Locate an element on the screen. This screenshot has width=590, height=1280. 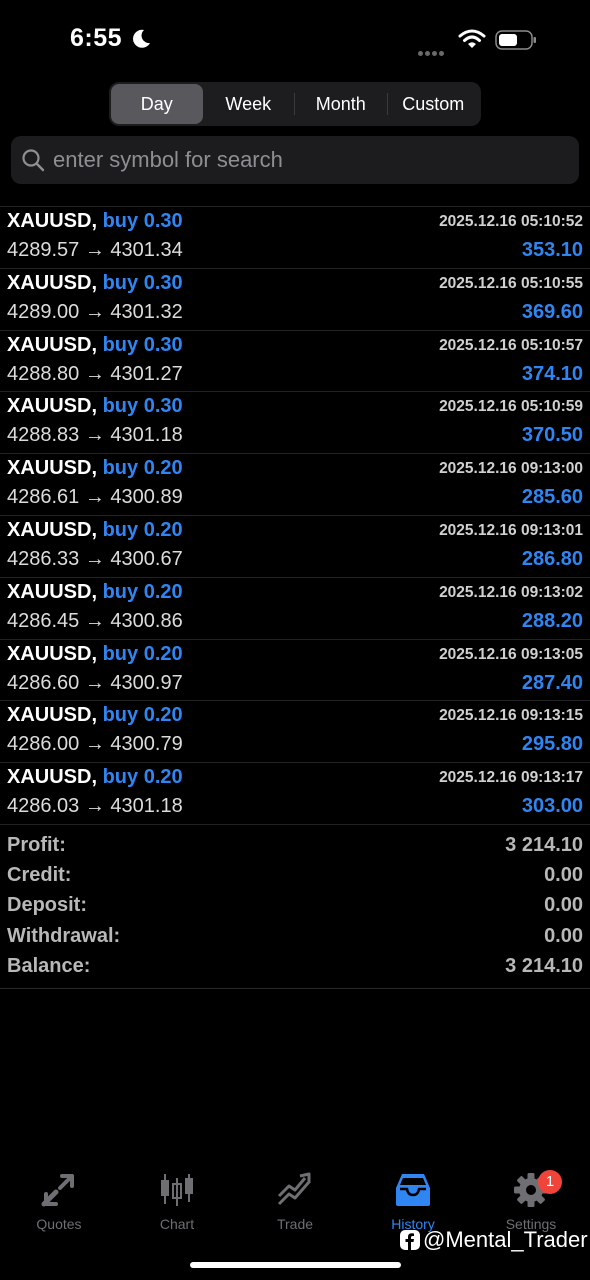
summary-label: Profit: is located at coordinates (36, 845).